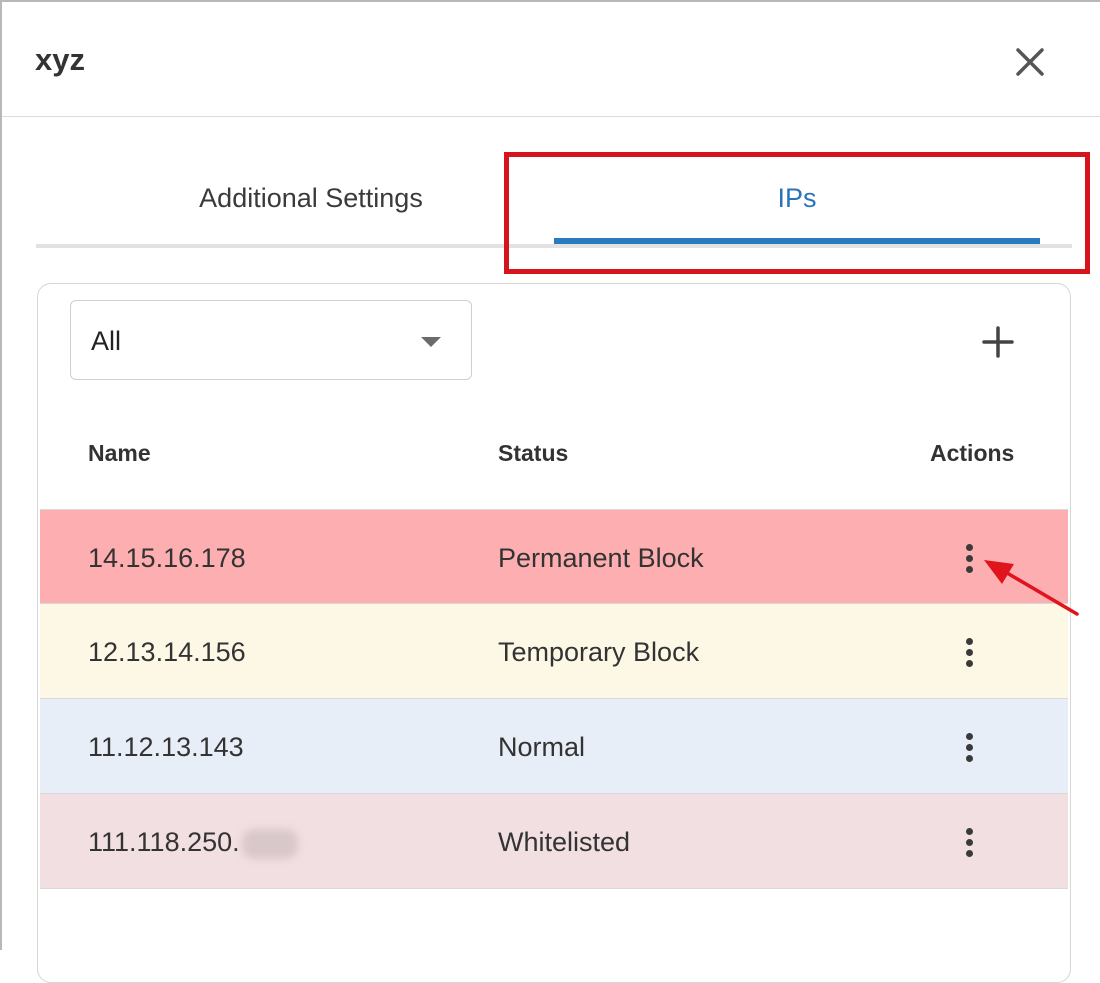 The image size is (1100, 983). I want to click on table-row: 111.118.250. Whitelisted, so click(554, 841).